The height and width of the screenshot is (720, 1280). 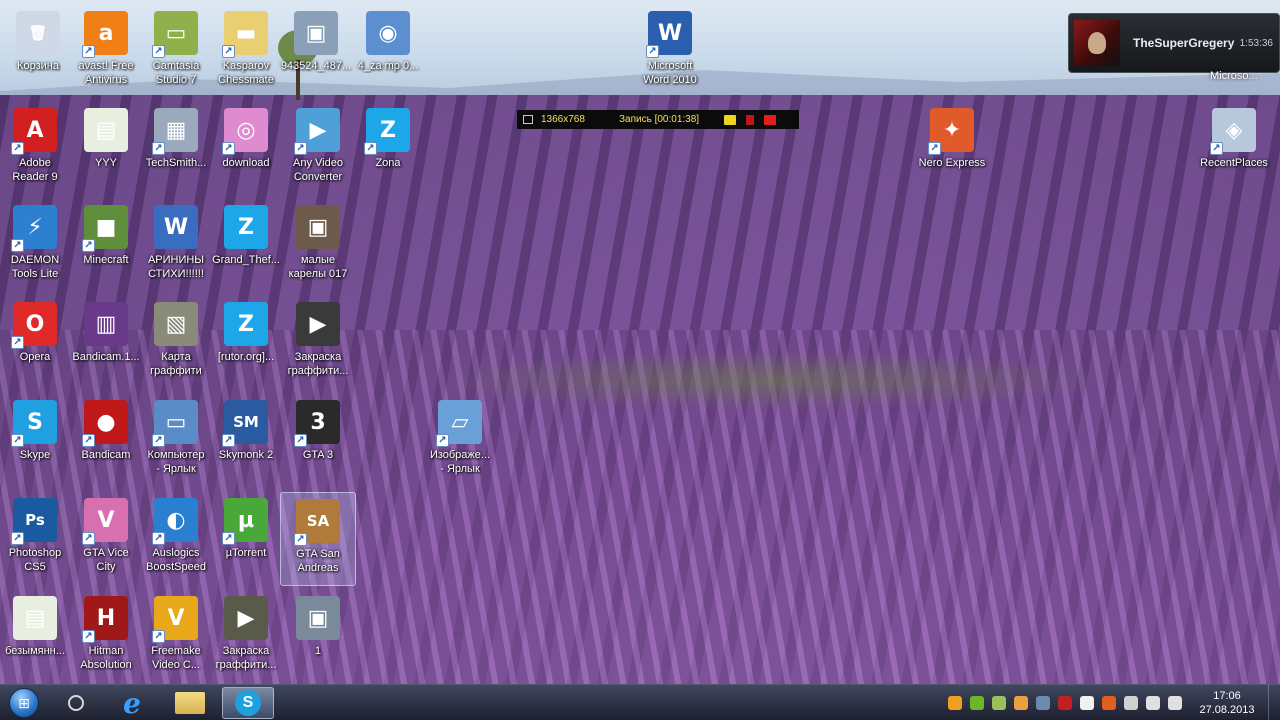 I want to click on desktop-icon-utorrent: µ ↗ µTorrent, so click(x=246, y=539).